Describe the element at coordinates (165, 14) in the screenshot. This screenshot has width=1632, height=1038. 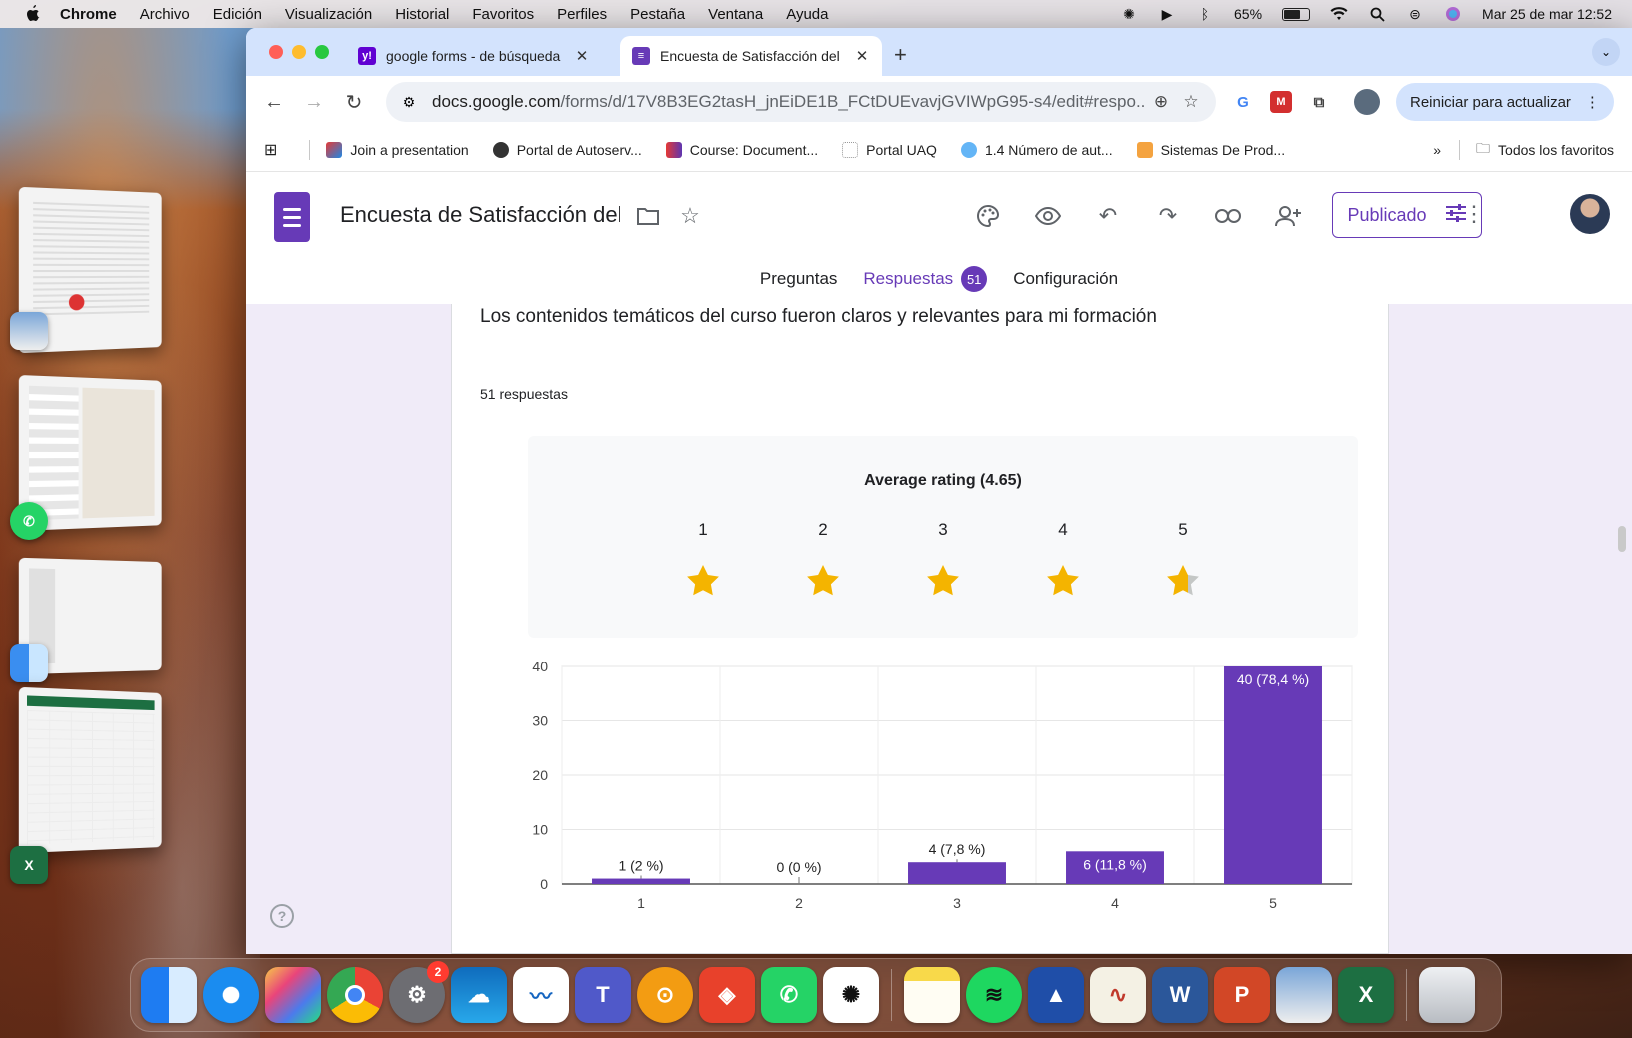
I see `menu-archivo: Archivo` at that location.